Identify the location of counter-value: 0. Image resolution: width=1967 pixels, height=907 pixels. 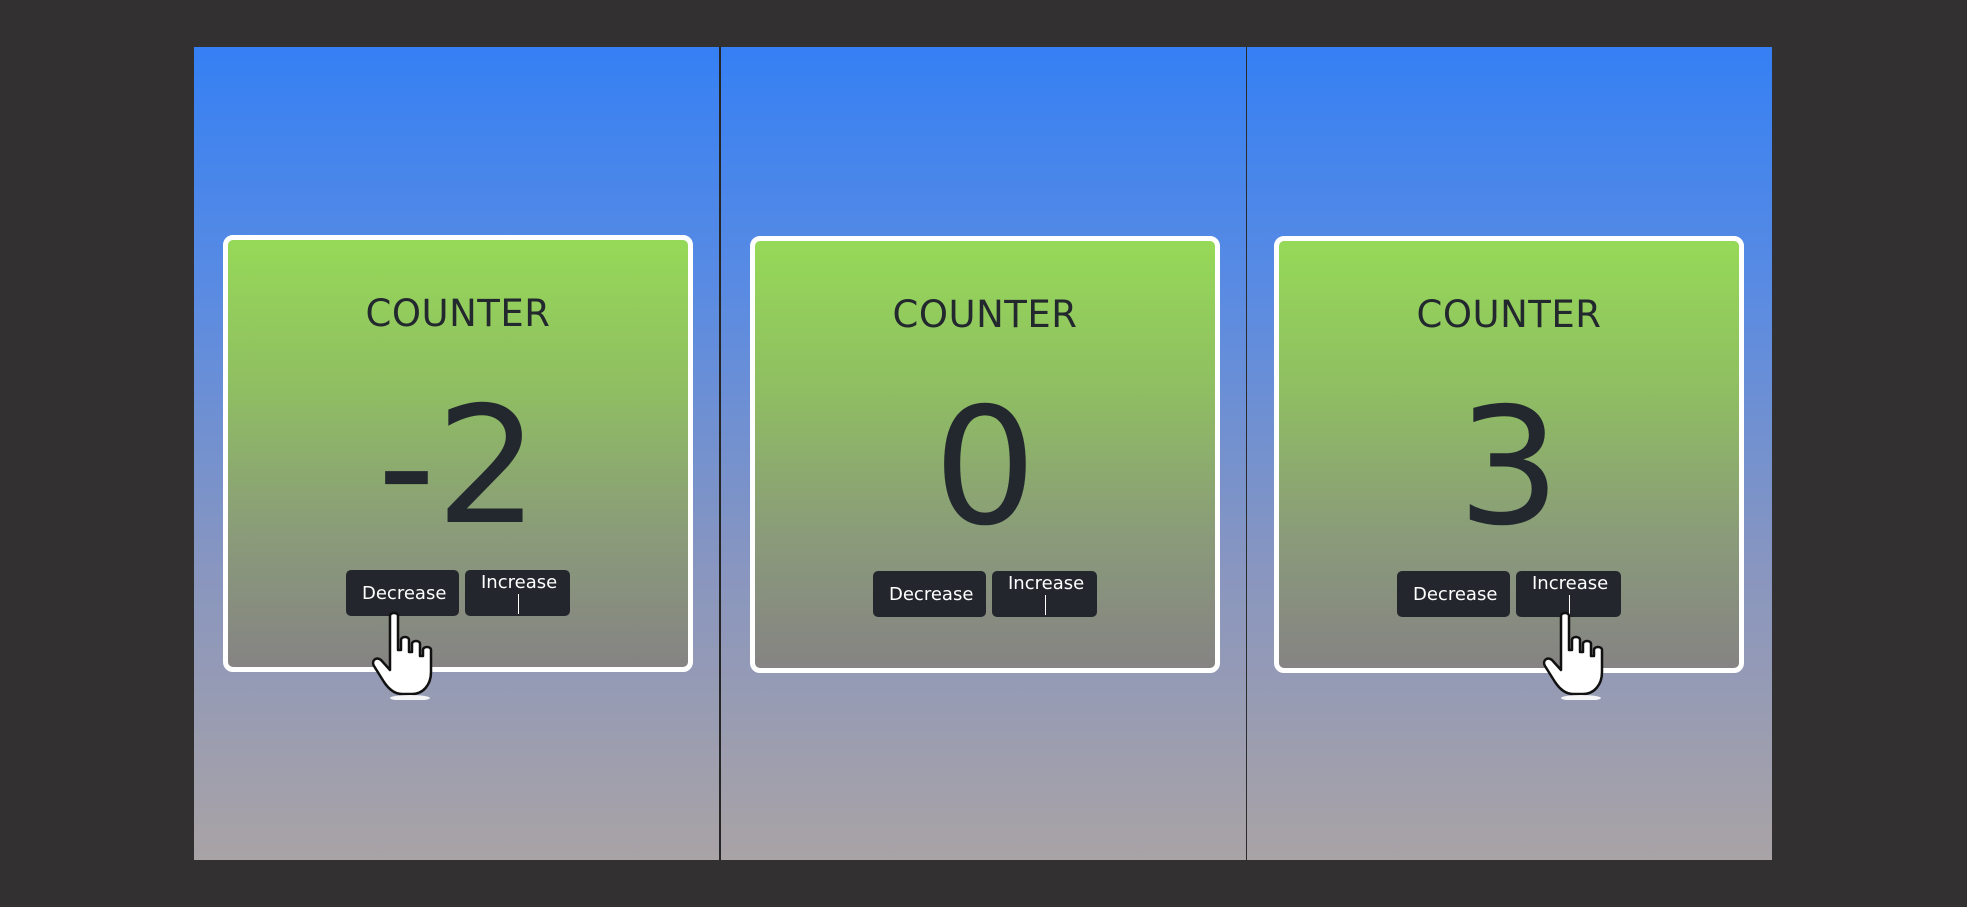
(985, 468).